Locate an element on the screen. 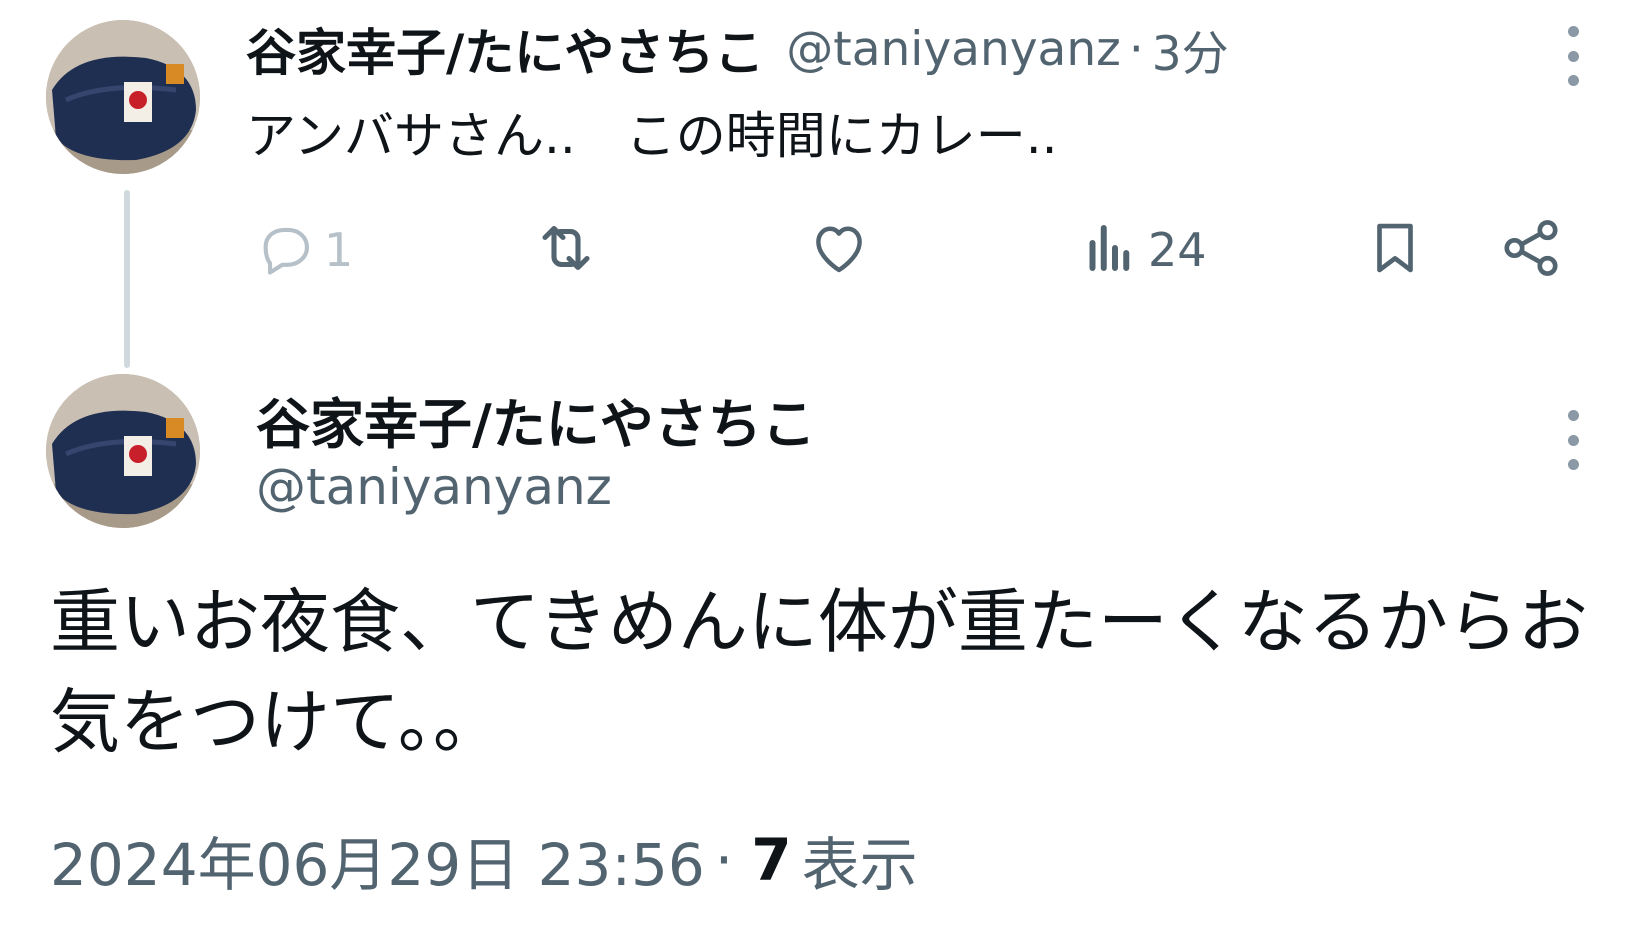 This screenshot has height=927, width=1644. reply-button: 1 is located at coordinates (303, 250).